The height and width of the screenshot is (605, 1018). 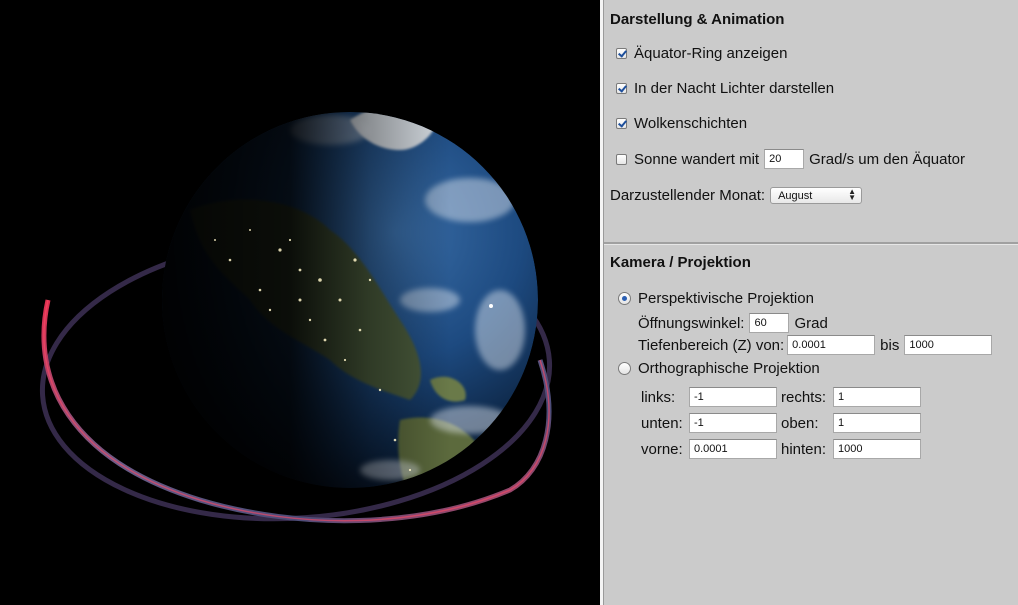 I want to click on fov-row: Öffnungswinkel: 60 Grad, so click(x=733, y=323).